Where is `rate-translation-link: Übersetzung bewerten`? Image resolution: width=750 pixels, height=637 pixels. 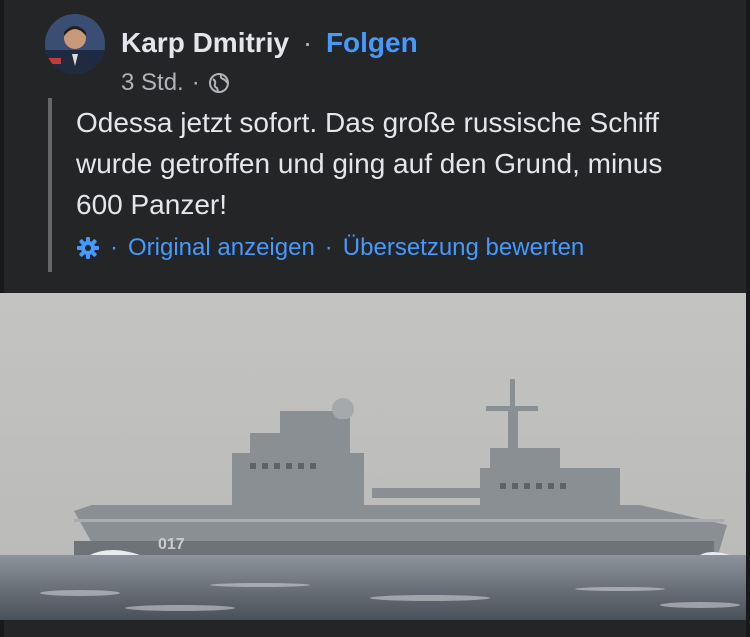 rate-translation-link: Übersetzung bewerten is located at coordinates (463, 248).